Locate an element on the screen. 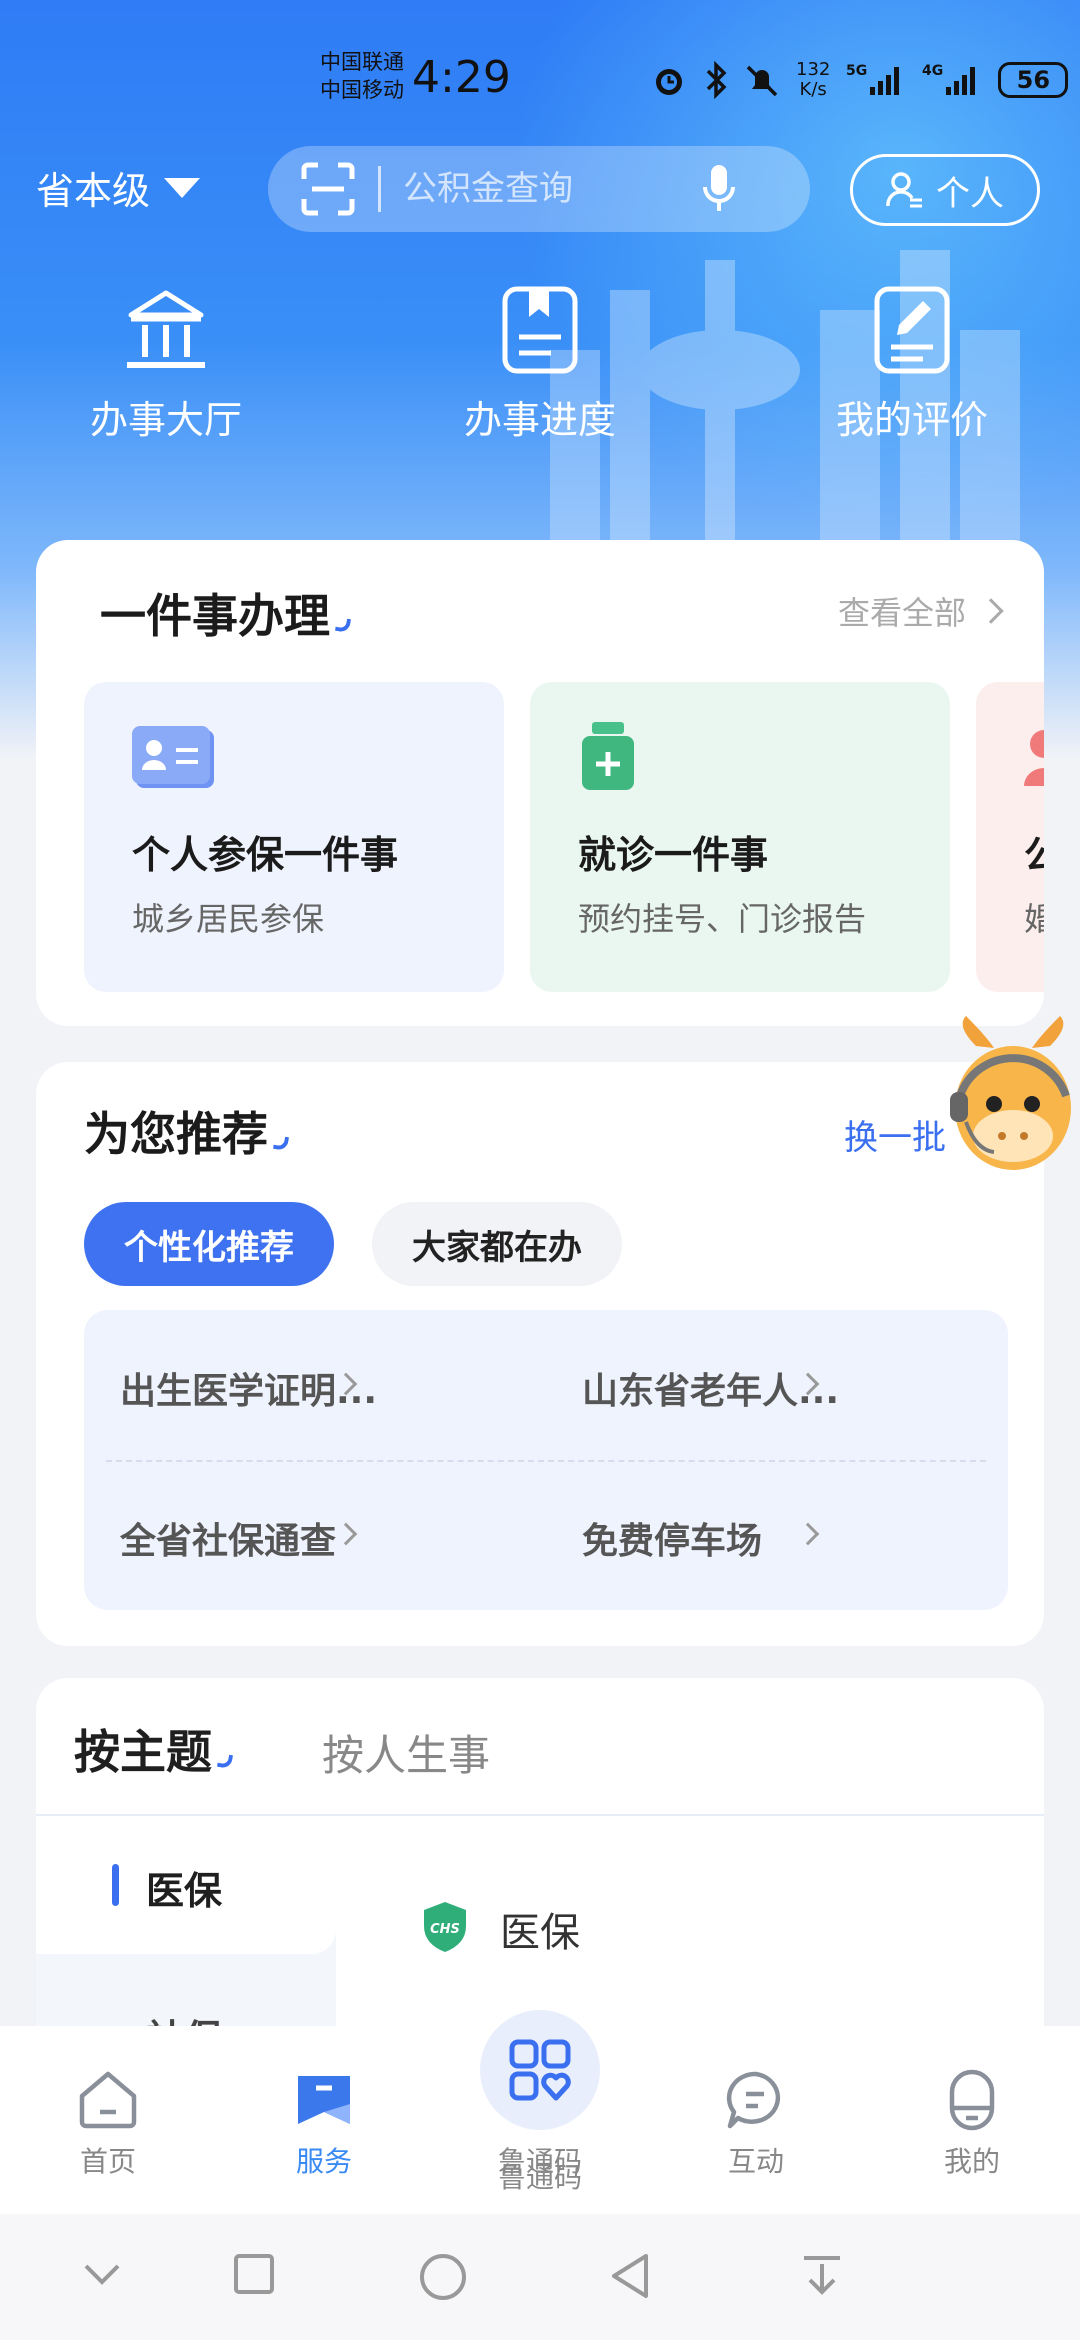 This screenshot has height=2340, width=1080. case-card-insurance: 个人参保一件事 城乡居民参保 is located at coordinates (294, 837).